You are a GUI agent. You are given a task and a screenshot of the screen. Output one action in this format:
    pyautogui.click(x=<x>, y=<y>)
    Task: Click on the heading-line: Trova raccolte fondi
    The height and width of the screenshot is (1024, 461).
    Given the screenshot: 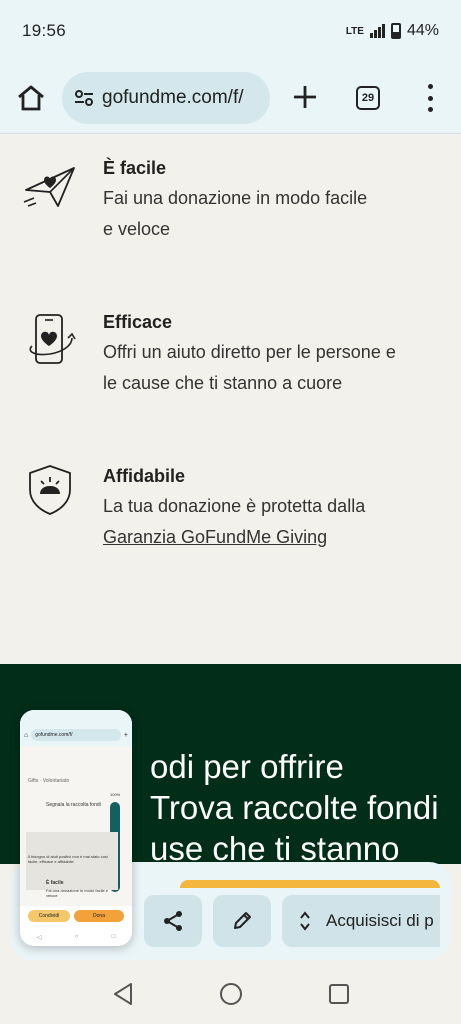 What is the action you would take?
    pyautogui.click(x=294, y=807)
    